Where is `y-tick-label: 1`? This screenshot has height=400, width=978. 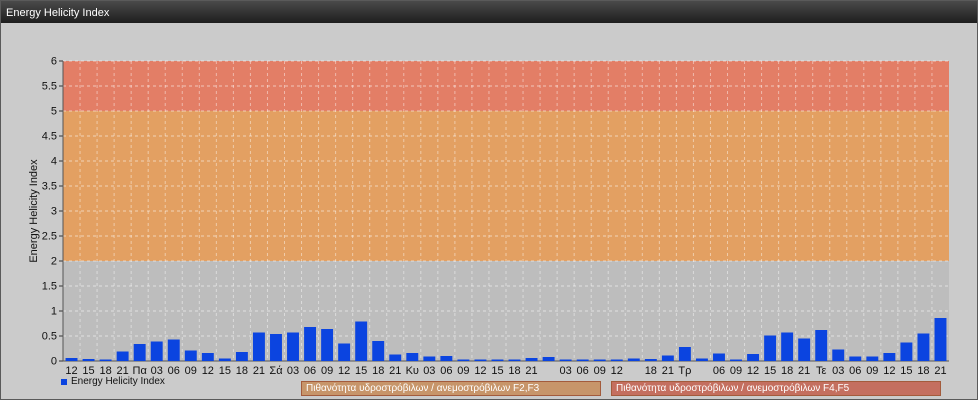
y-tick-label: 1 is located at coordinates (54, 312).